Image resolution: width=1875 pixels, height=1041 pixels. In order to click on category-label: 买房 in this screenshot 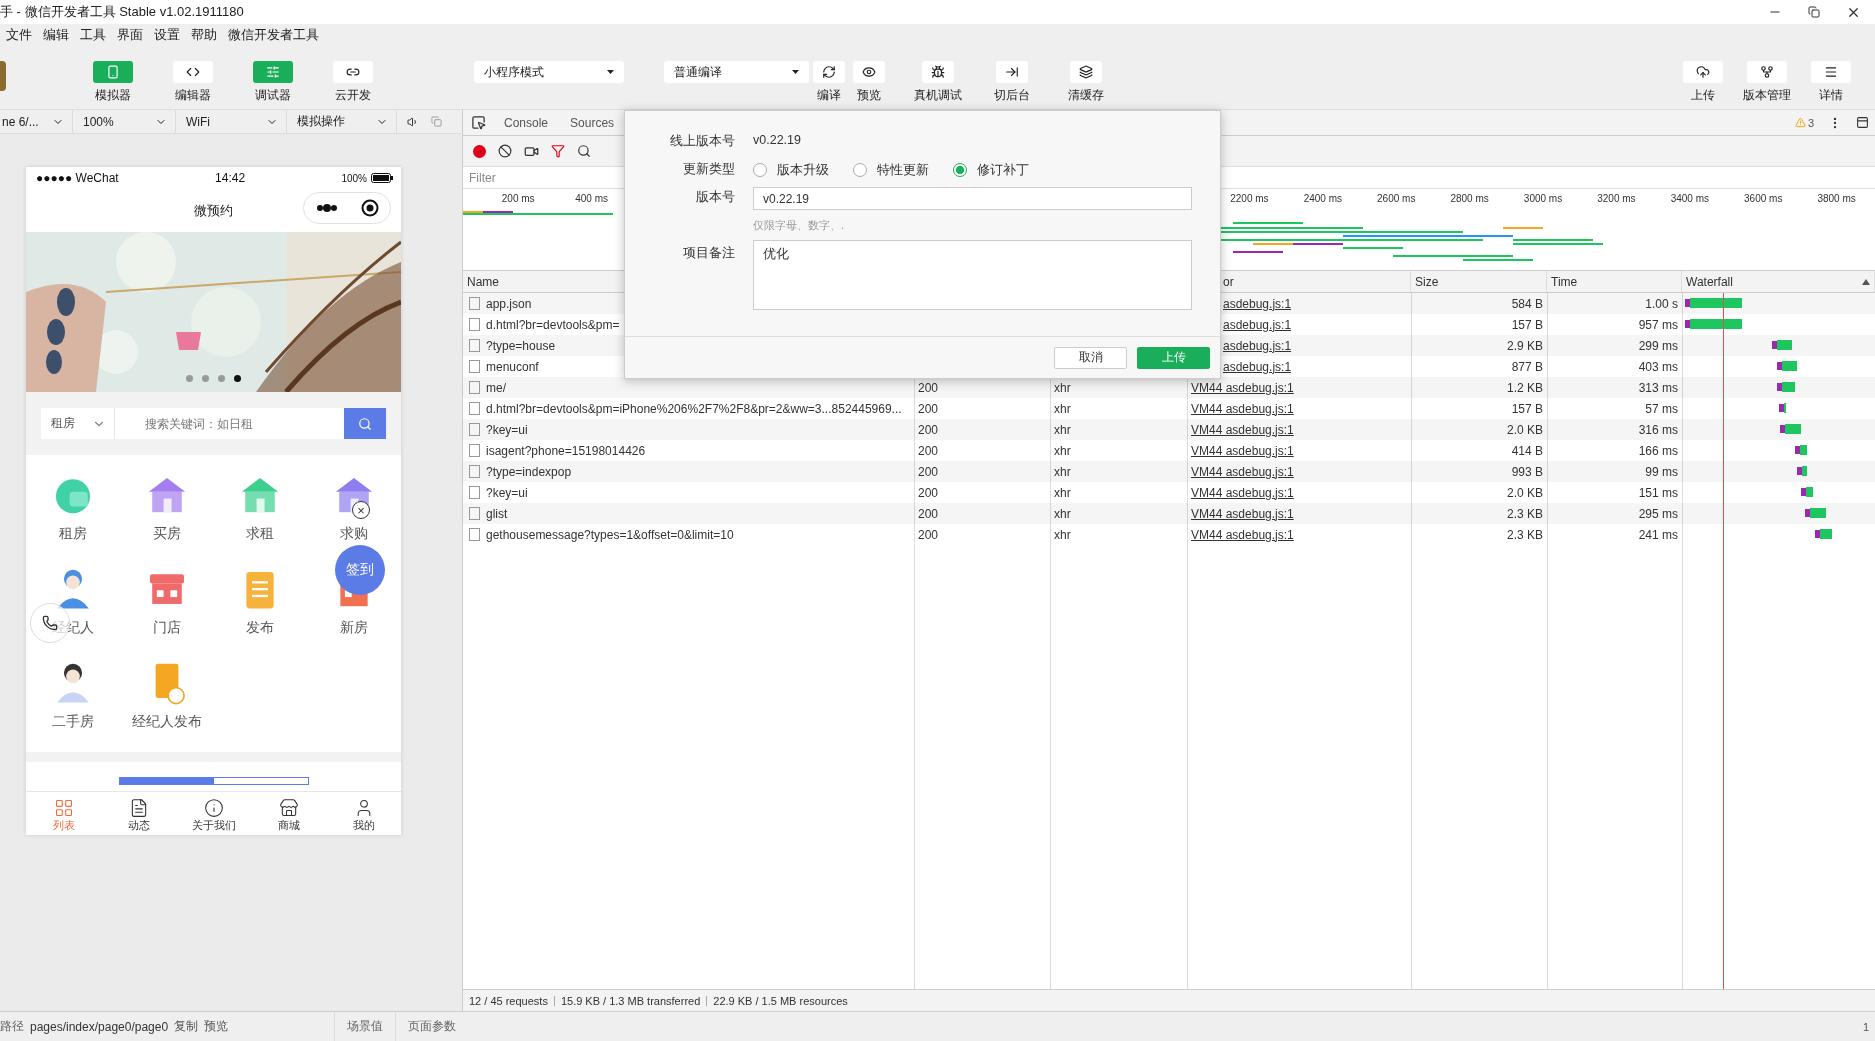, I will do `click(166, 534)`.